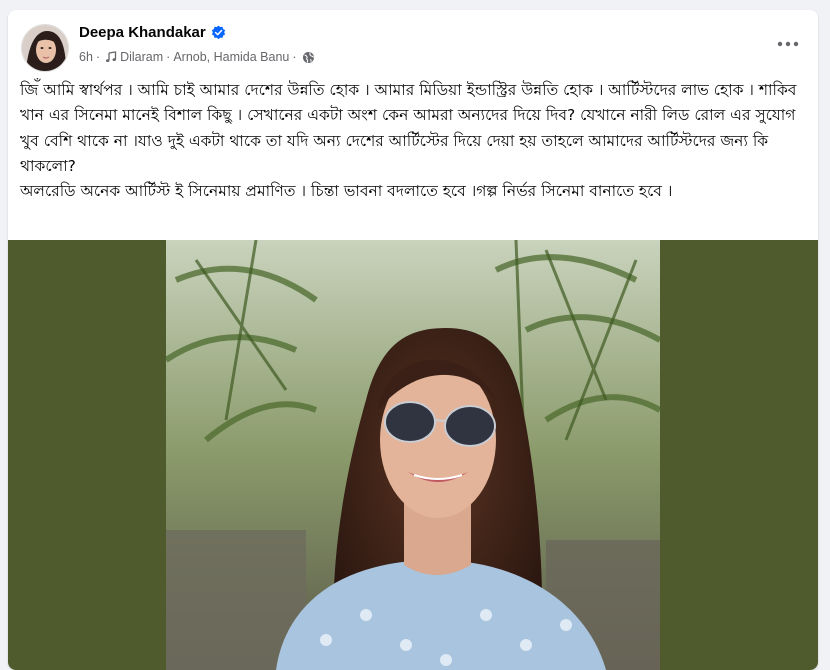  I want to click on avatar-image, so click(45, 48).